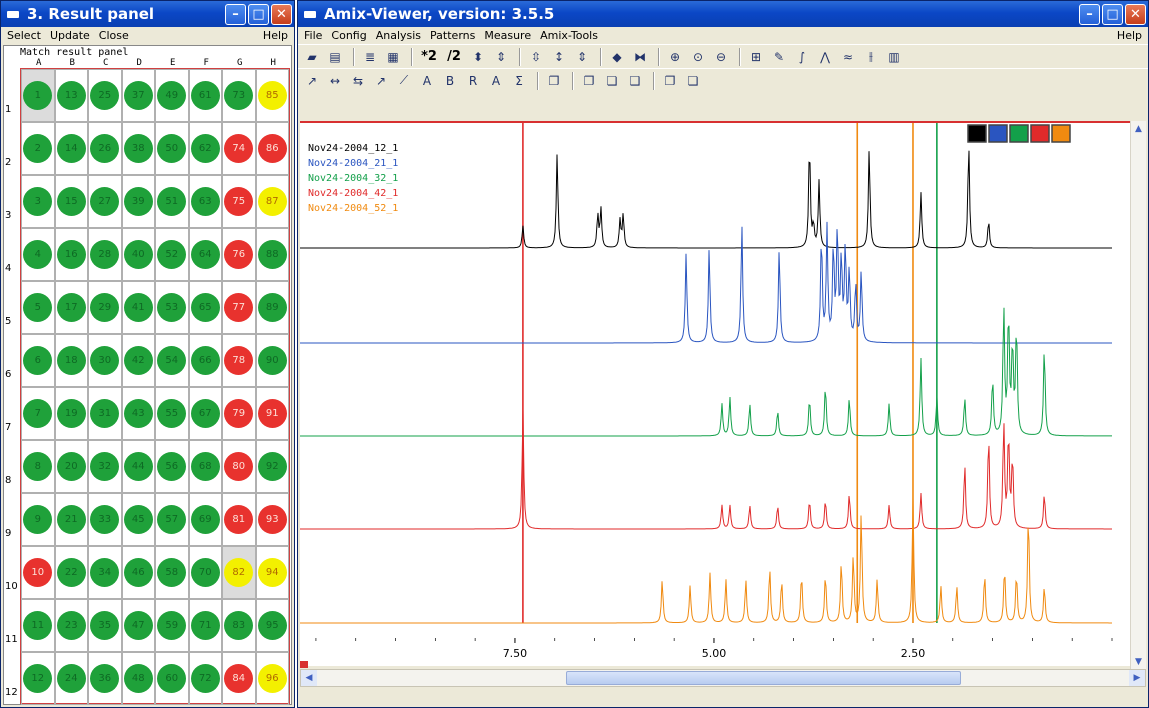  What do you see at coordinates (172, 307) in the screenshot?
I see `match-status-dot: 53` at bounding box center [172, 307].